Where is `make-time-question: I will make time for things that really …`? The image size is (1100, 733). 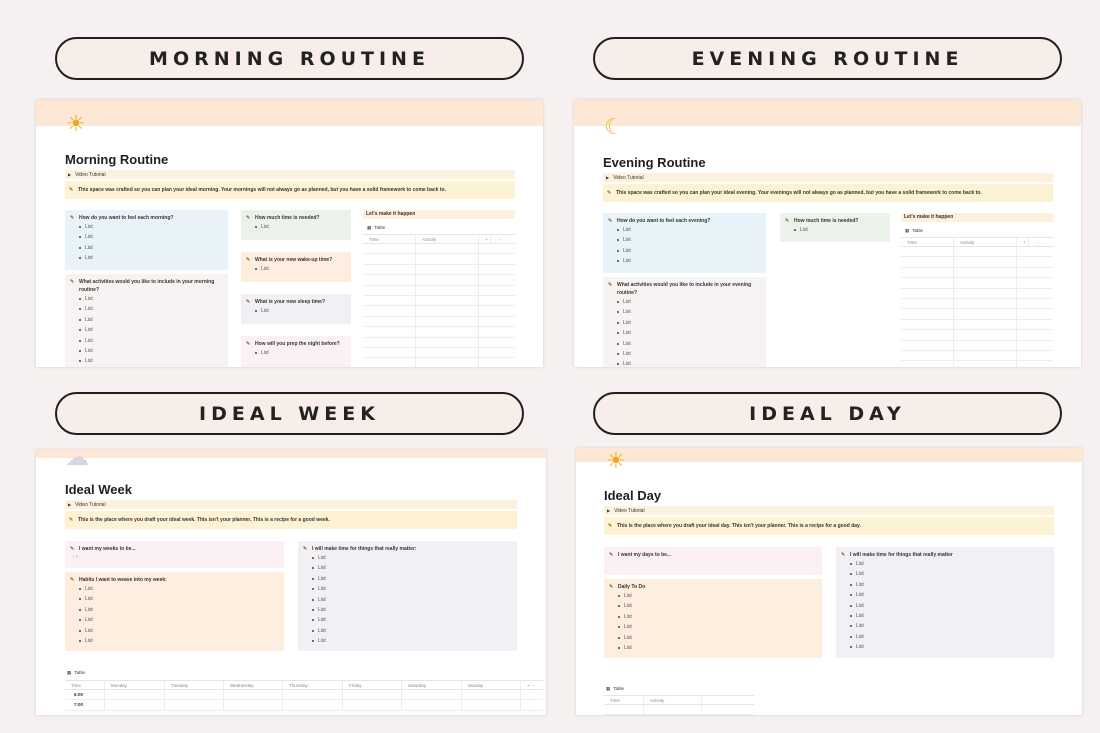
make-time-question: I will make time for things that really … is located at coordinates (945, 555).